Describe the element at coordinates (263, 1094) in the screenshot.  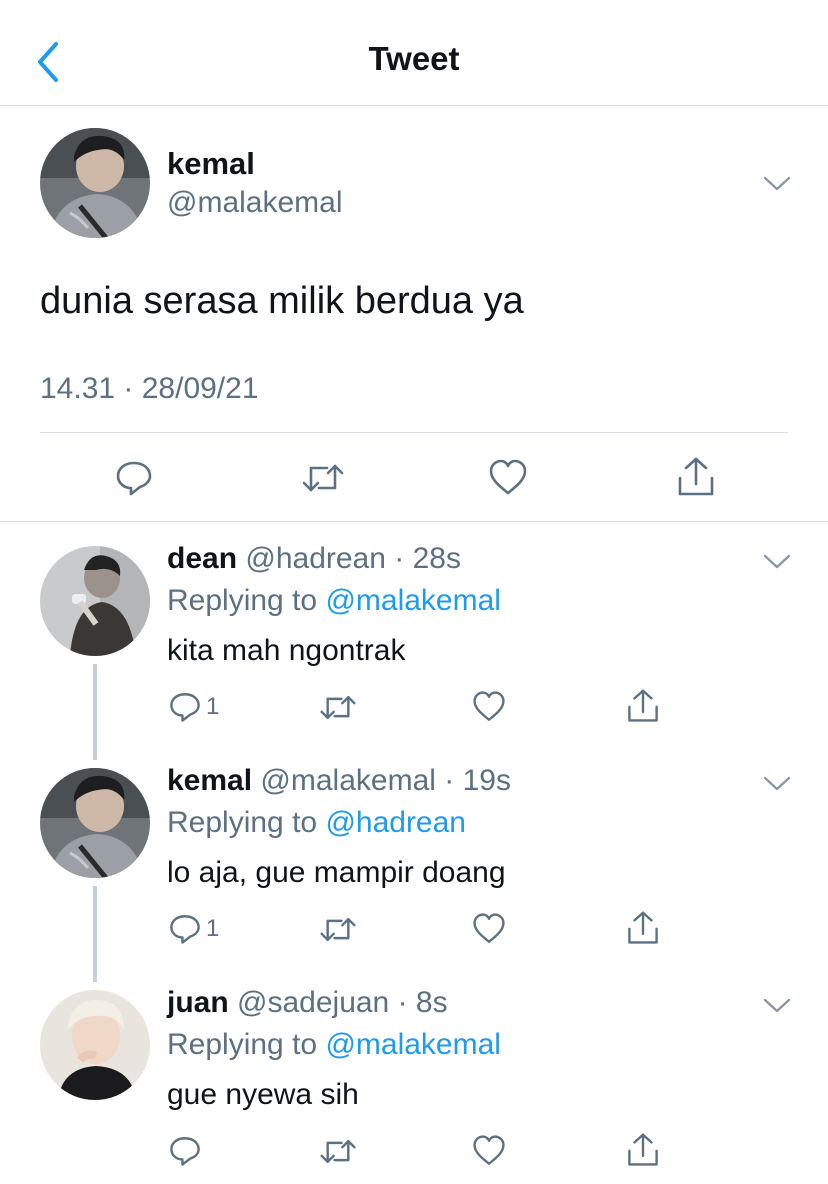
I see `reply-text: gue nyewa sih` at that location.